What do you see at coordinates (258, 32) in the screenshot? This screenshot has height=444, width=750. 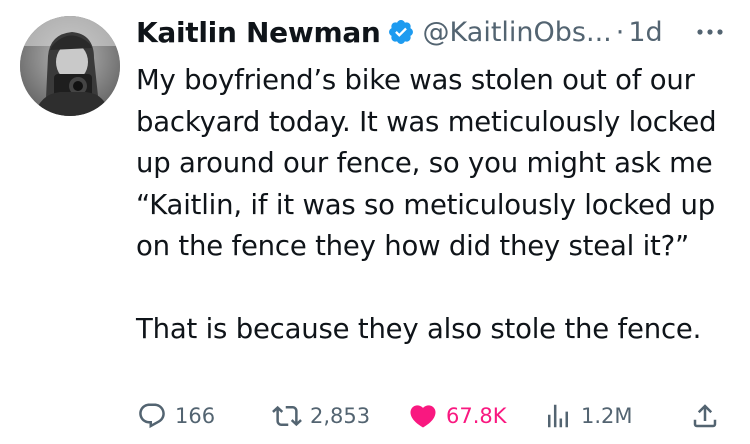 I see `author-name: Kaitlin Newman` at bounding box center [258, 32].